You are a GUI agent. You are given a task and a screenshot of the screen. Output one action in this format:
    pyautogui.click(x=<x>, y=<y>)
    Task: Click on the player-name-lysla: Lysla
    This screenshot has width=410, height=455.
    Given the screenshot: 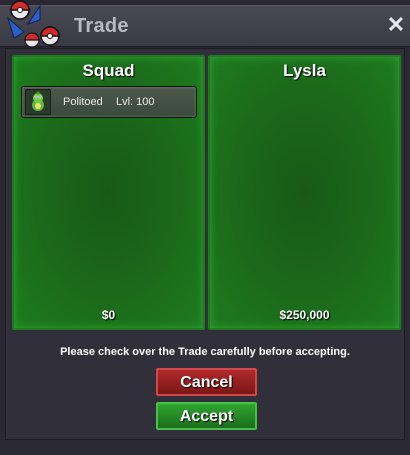 What is the action you would take?
    pyautogui.click(x=304, y=70)
    